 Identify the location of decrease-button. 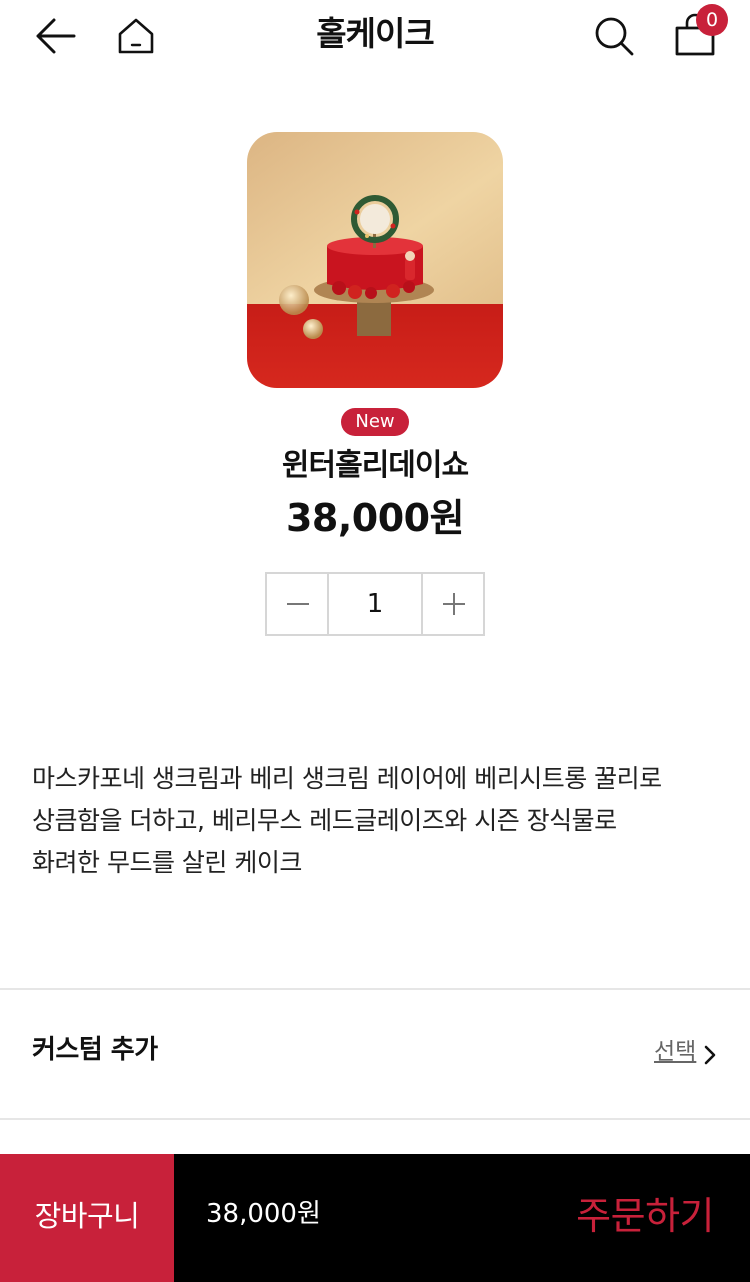
(298, 604).